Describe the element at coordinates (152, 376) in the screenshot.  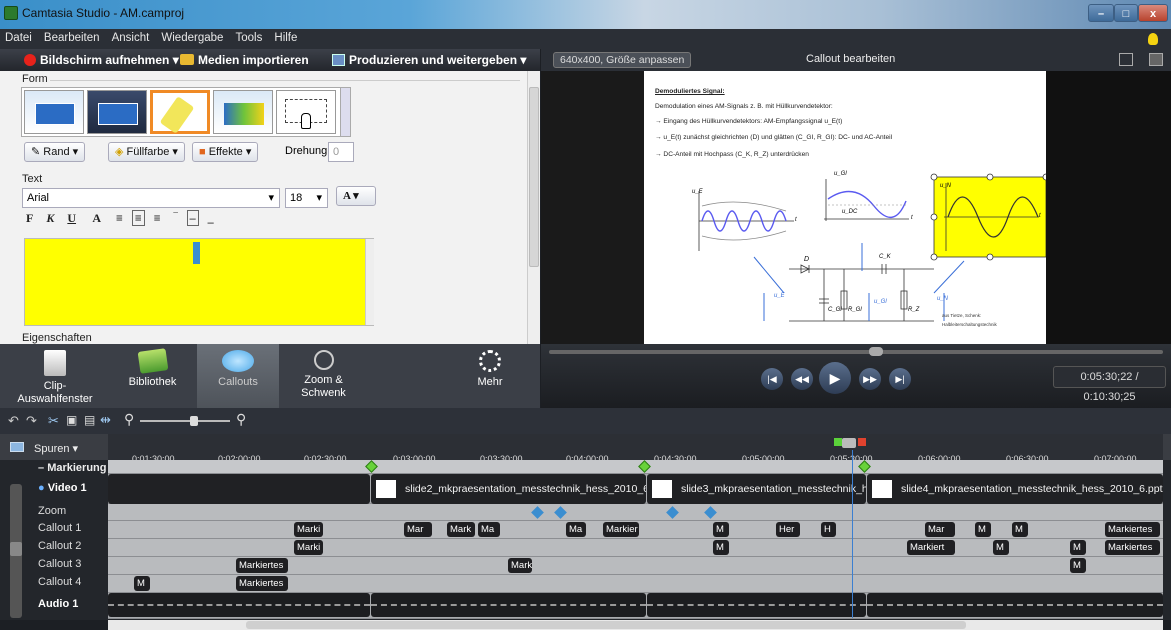
I see `tab-library: Bibliothek` at that location.